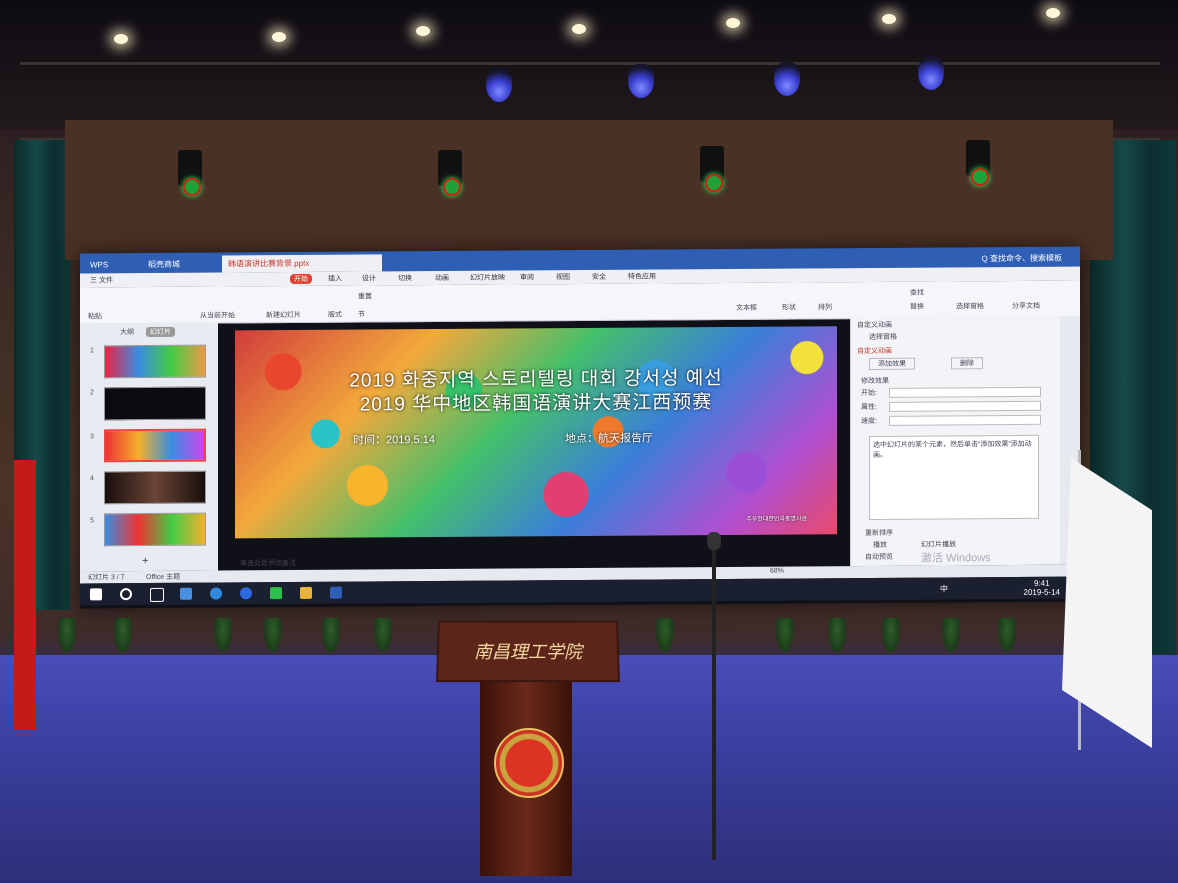 The height and width of the screenshot is (883, 1178). Describe the element at coordinates (970, 306) in the screenshot. I see `select-pane-button: 选择窗格` at that location.